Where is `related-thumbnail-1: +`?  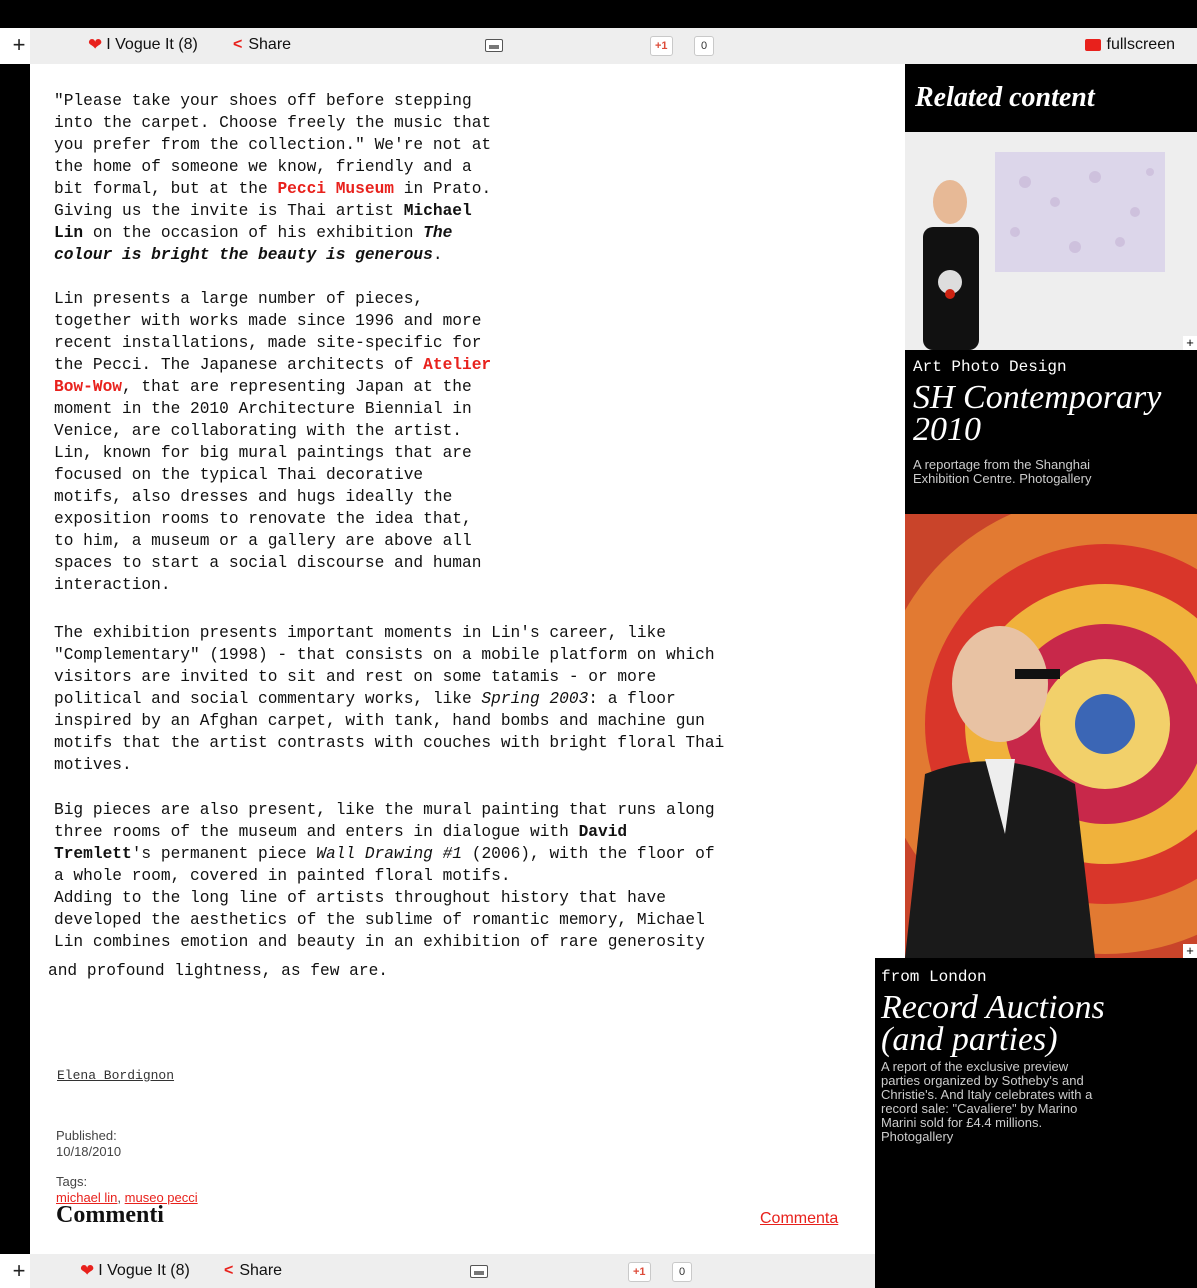 related-thumbnail-1: + is located at coordinates (1051, 241).